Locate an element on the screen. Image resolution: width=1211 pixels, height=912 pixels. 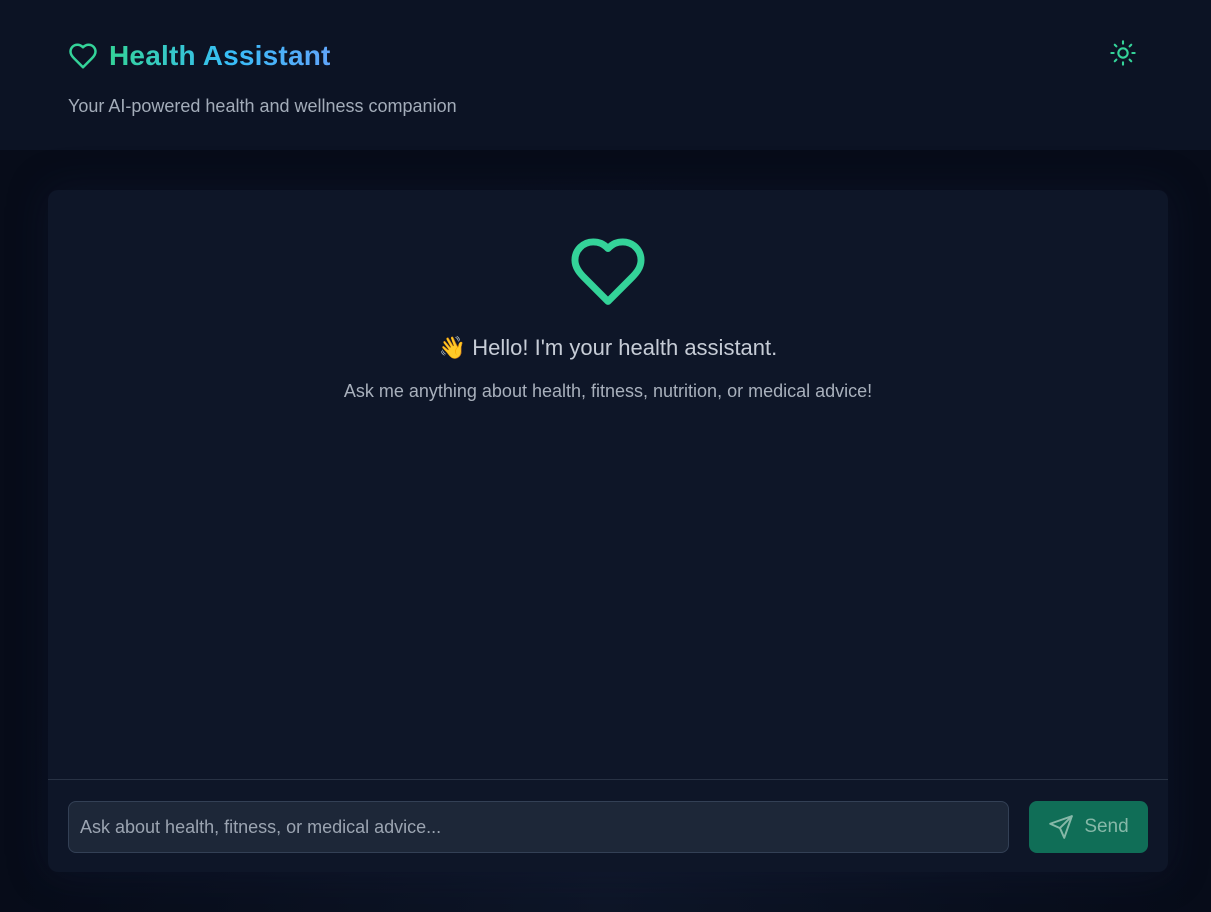
theme-toggle-button is located at coordinates (1123, 55).